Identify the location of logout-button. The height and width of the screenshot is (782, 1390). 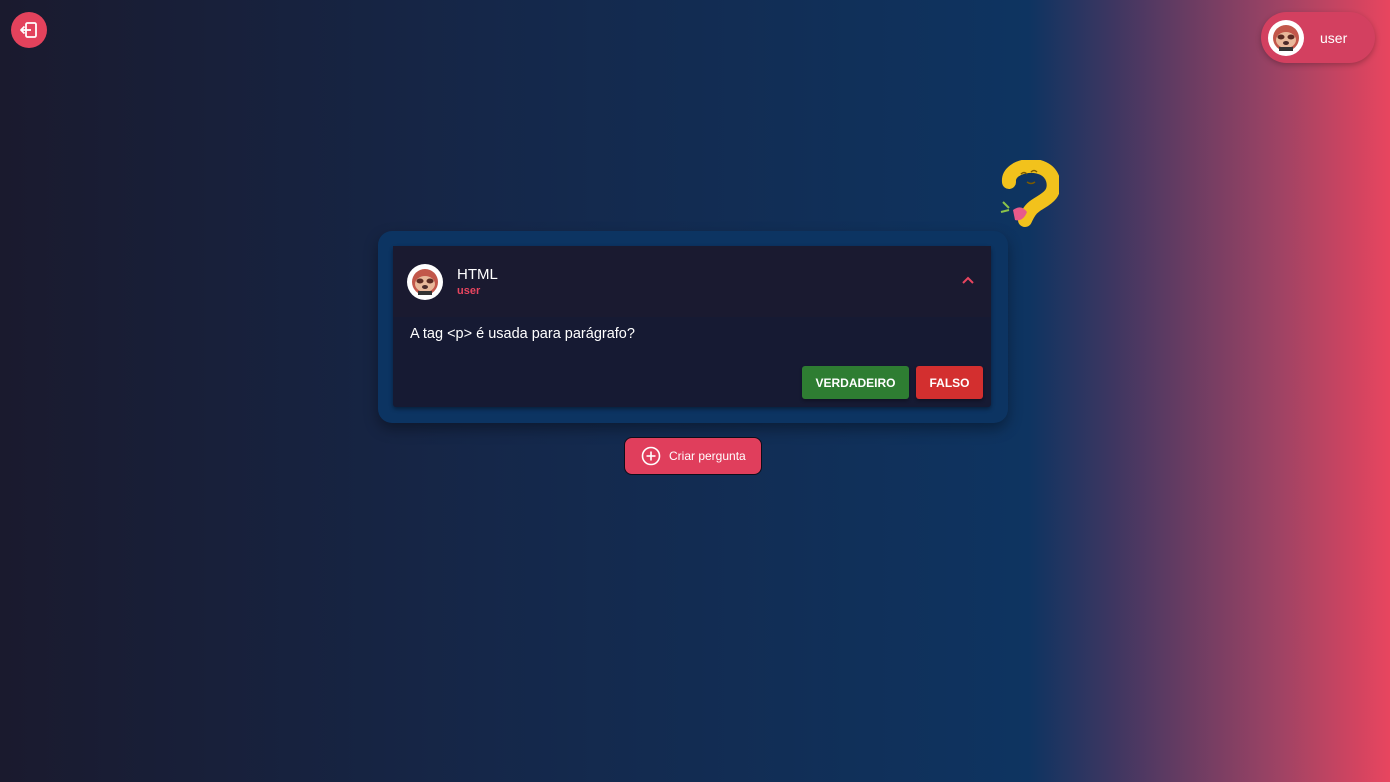
(29, 30).